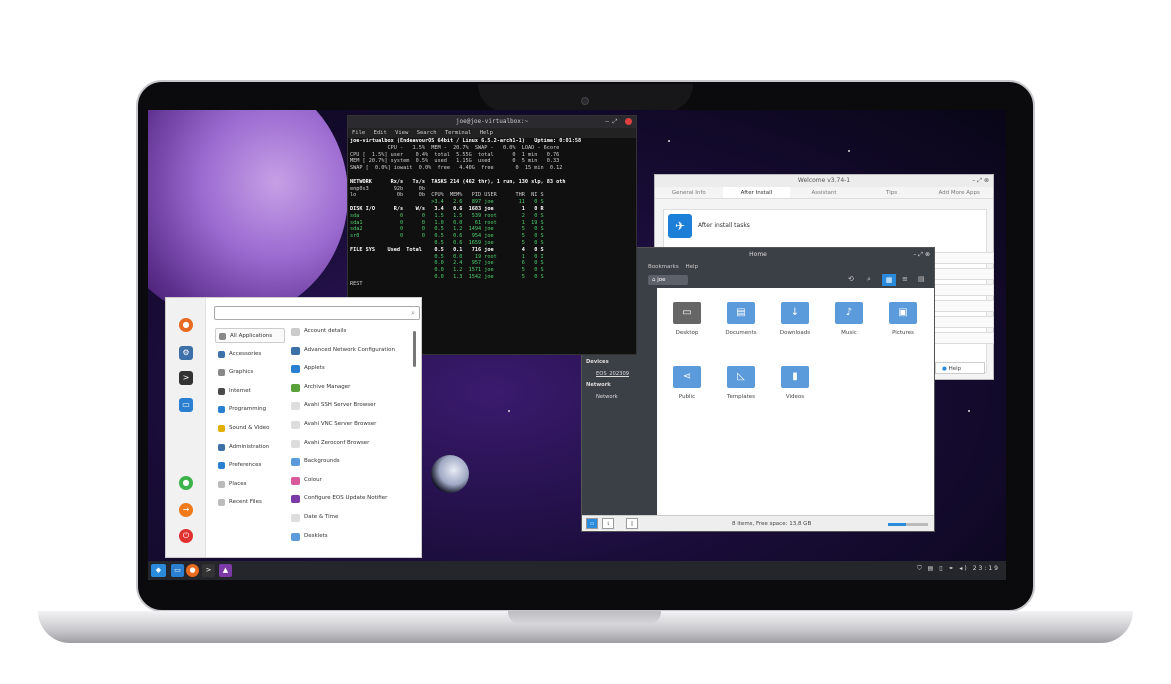 Image resolution: width=1171 pixels, height=684 pixels. What do you see at coordinates (250, 409) in the screenshot?
I see `menu-category-item: Programming` at bounding box center [250, 409].